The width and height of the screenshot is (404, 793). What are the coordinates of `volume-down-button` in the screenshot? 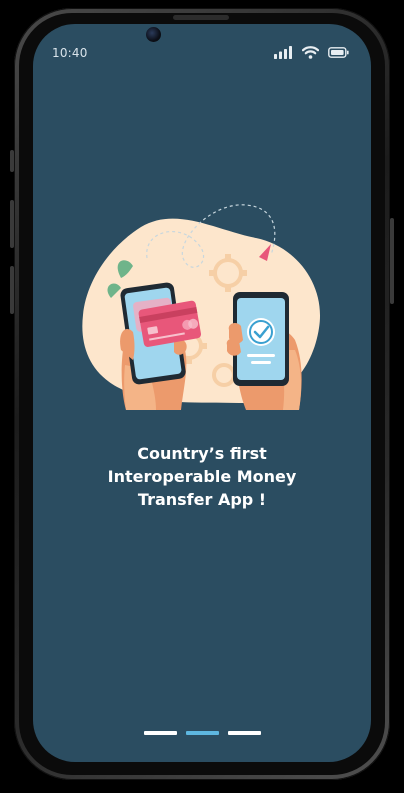 It's located at (12, 290).